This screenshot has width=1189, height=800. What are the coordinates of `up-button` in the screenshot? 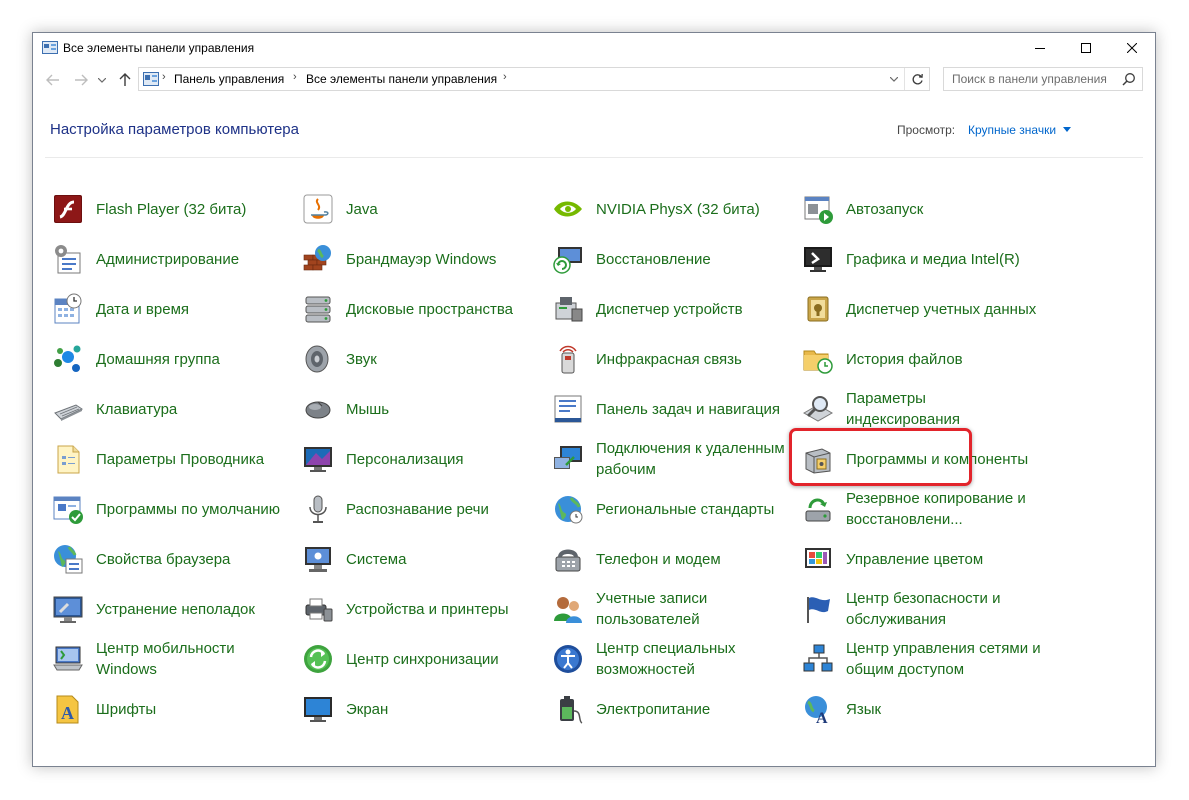 It's located at (125, 80).